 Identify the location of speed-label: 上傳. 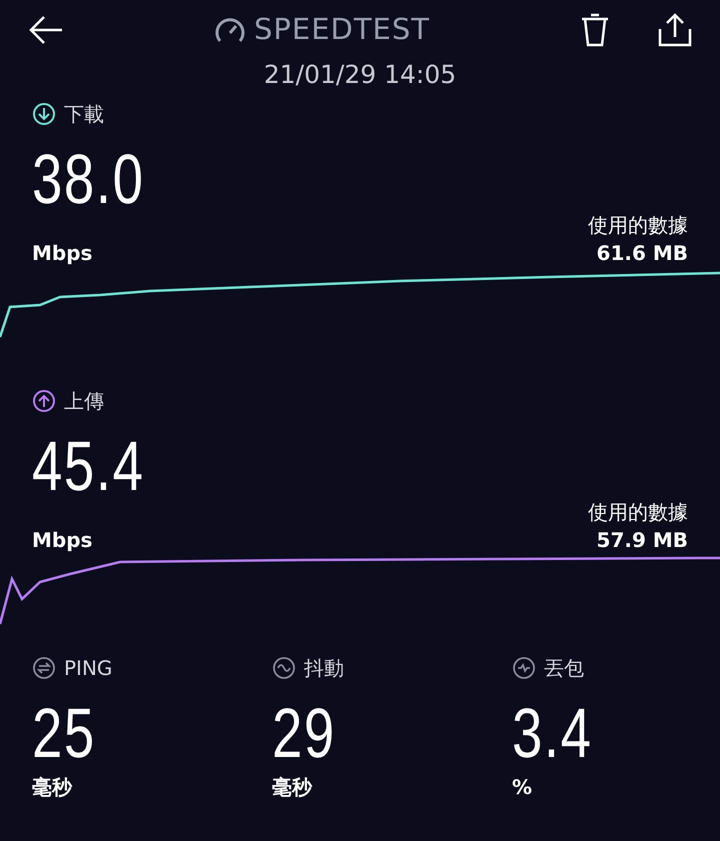
(84, 401).